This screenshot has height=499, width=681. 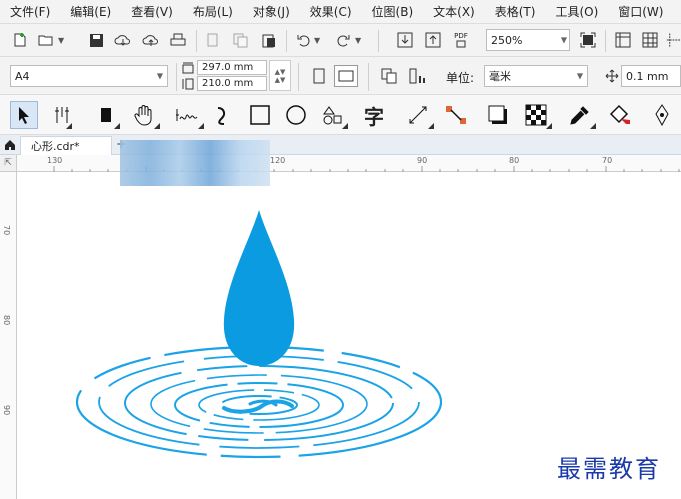 What do you see at coordinates (55, 160) in the screenshot?
I see `ruler-label: 130` at bounding box center [55, 160].